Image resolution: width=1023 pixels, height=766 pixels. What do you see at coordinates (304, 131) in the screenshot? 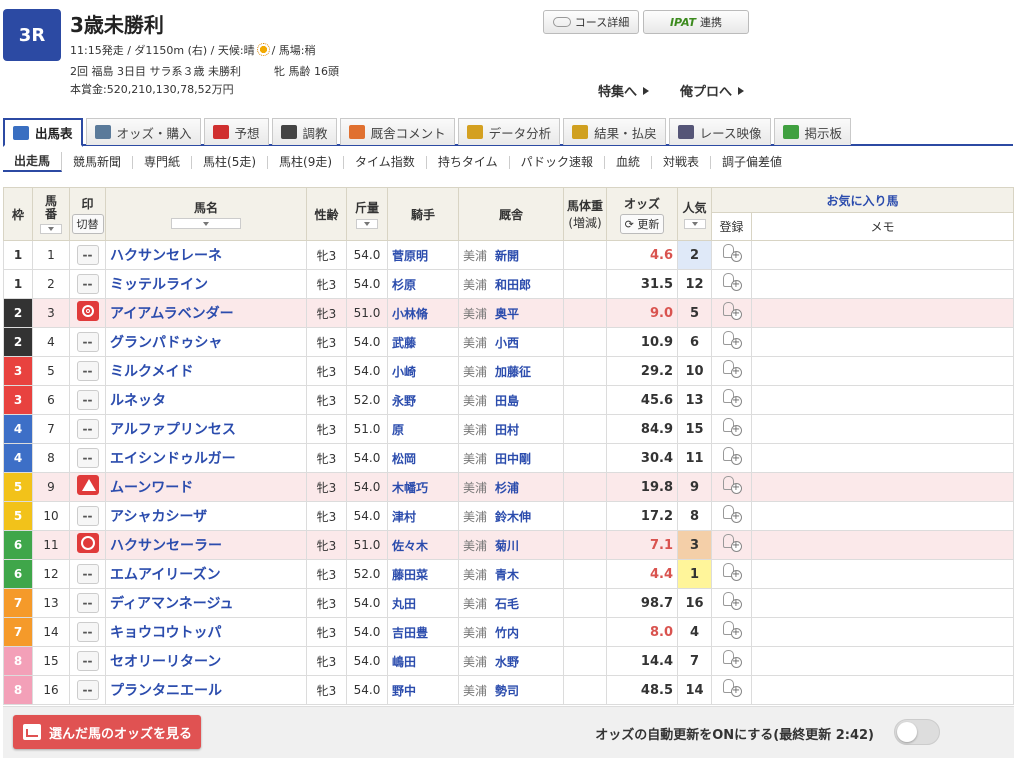
I see `tab-3: 調教` at bounding box center [304, 131].